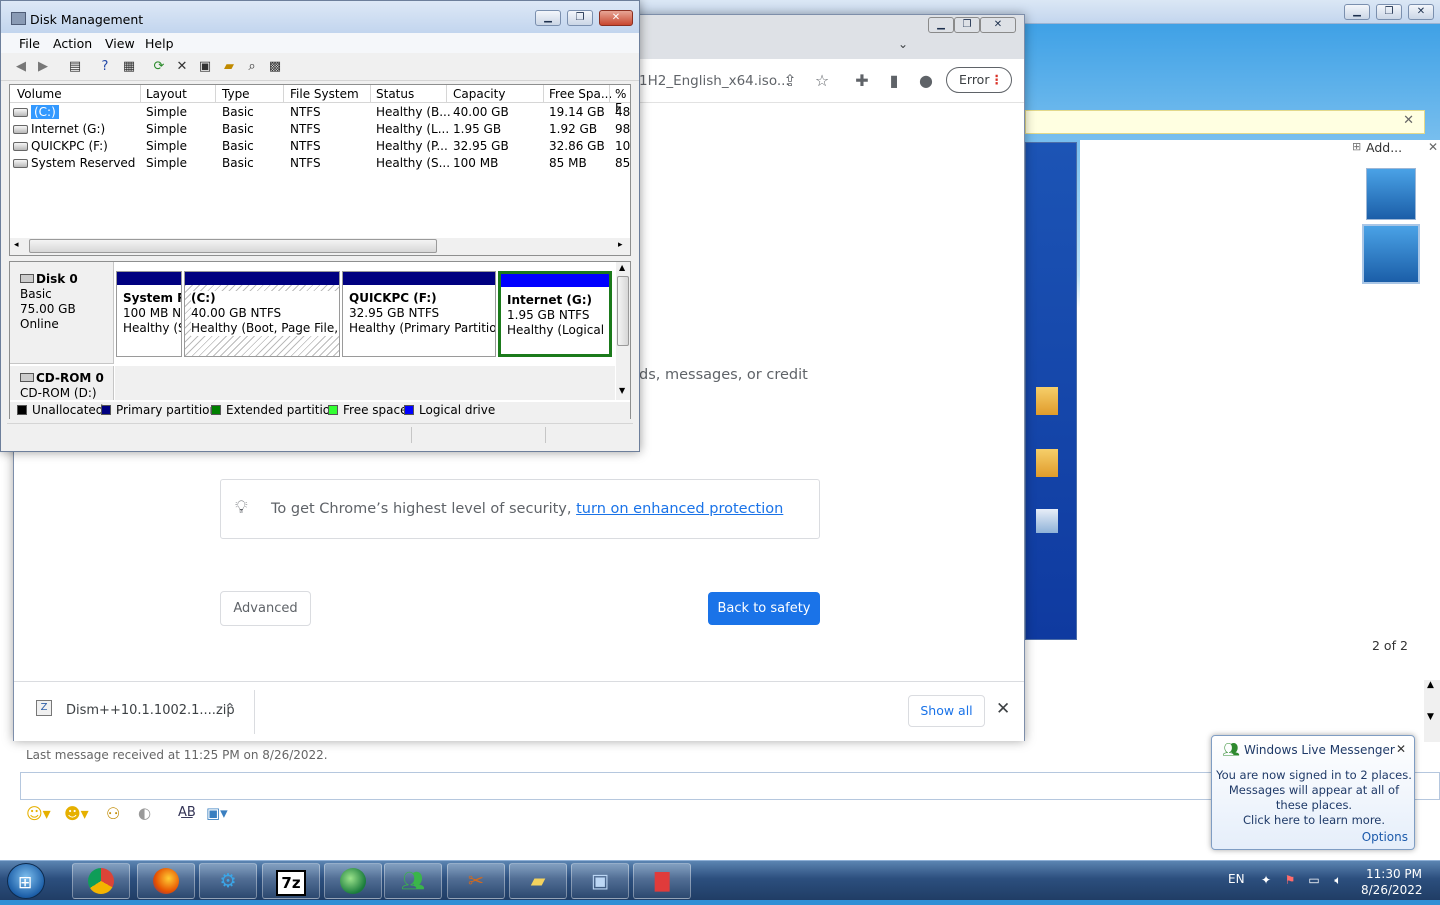  I want to click on scrollbar: ▲ ▼, so click(1432, 711).